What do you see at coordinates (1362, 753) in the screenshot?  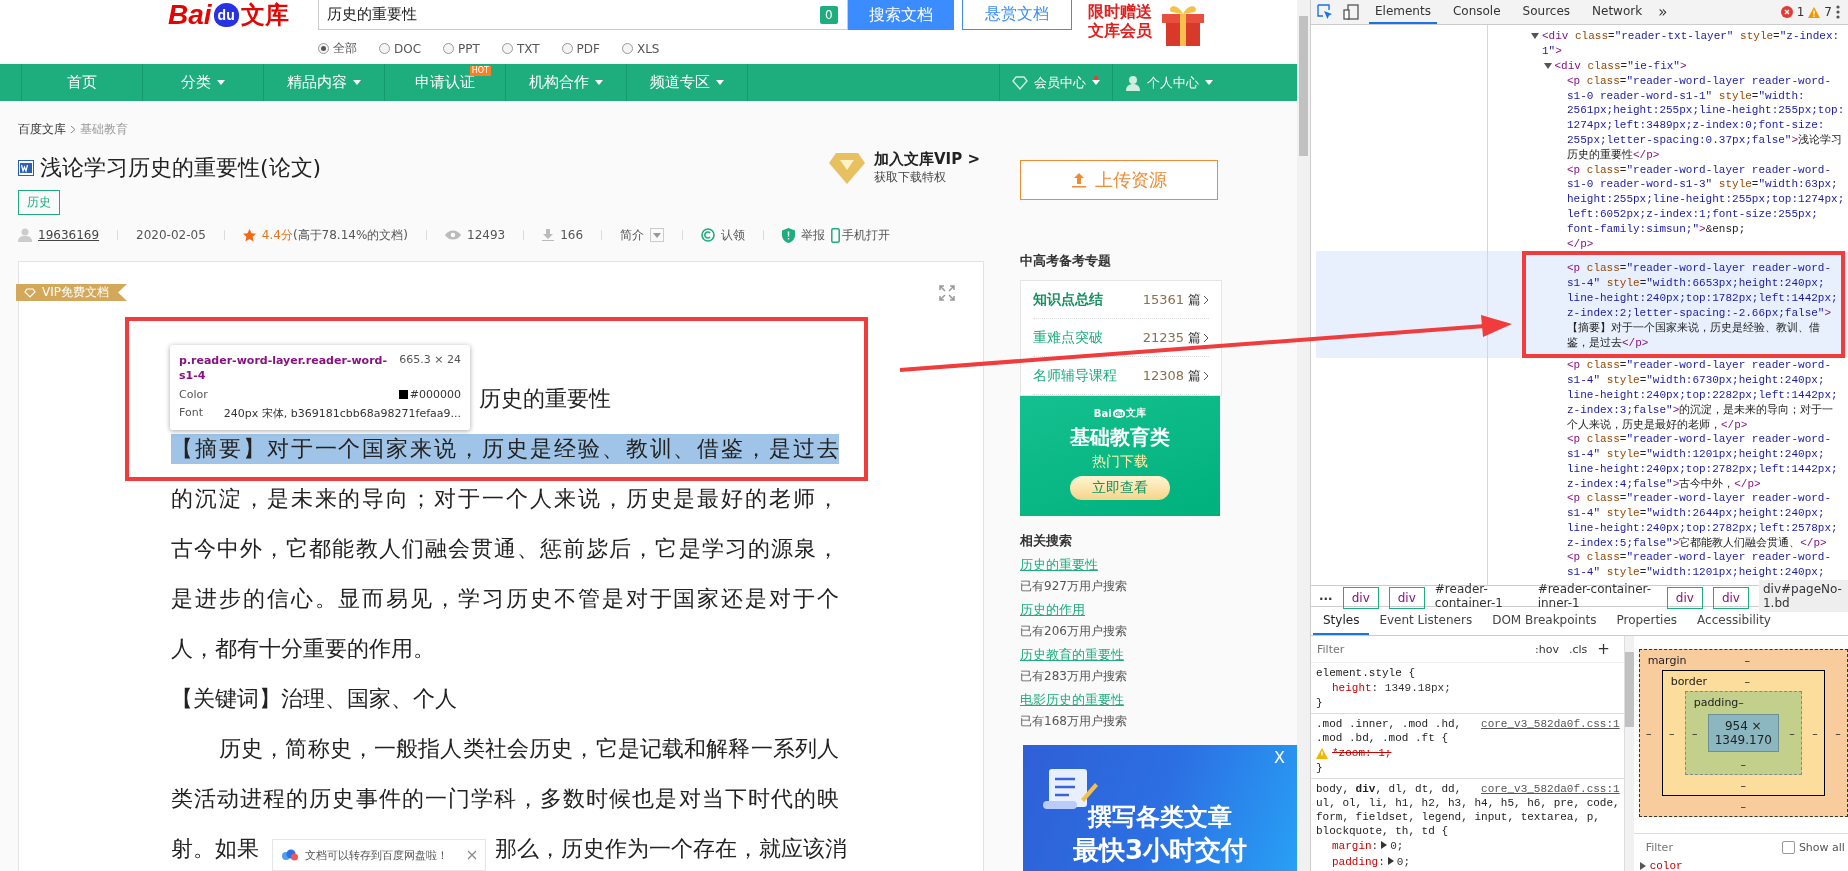 I see `css-declaration: *zoom: 1;` at bounding box center [1362, 753].